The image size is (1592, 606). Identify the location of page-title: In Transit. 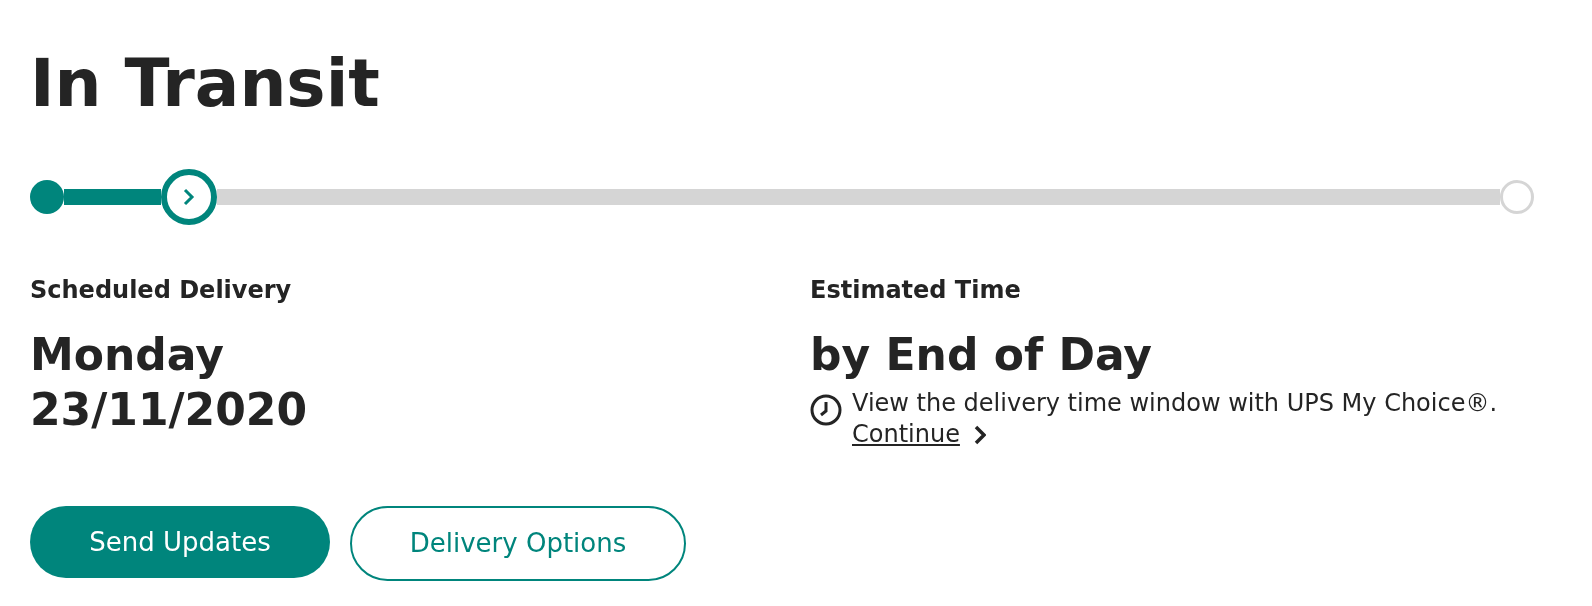
(205, 84).